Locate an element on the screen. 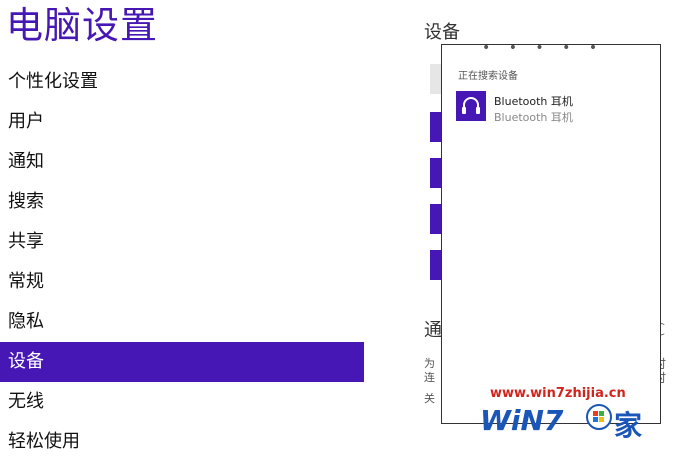 Image resolution: width=675 pixels, height=466 pixels. app-title: 电脑设置 is located at coordinates (82, 25).